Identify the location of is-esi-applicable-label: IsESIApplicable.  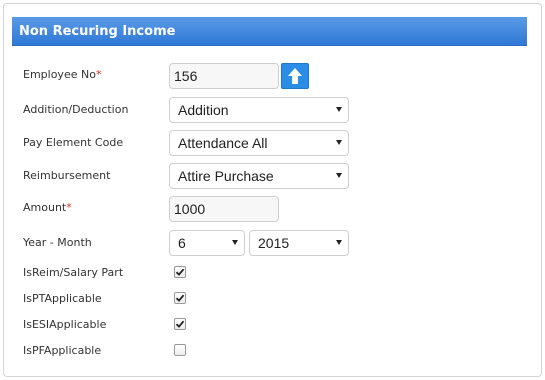
(65, 324).